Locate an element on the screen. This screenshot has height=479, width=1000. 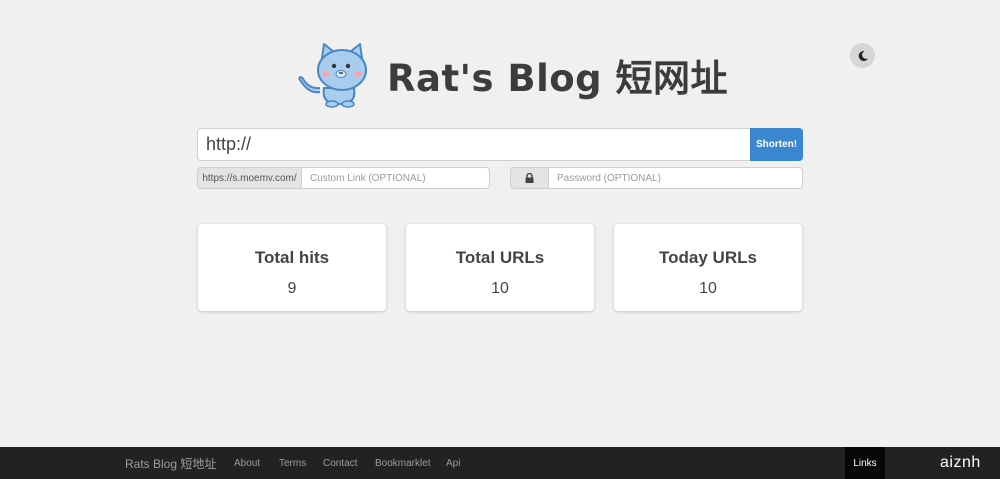
nav-link-api: Api is located at coordinates (453, 463).